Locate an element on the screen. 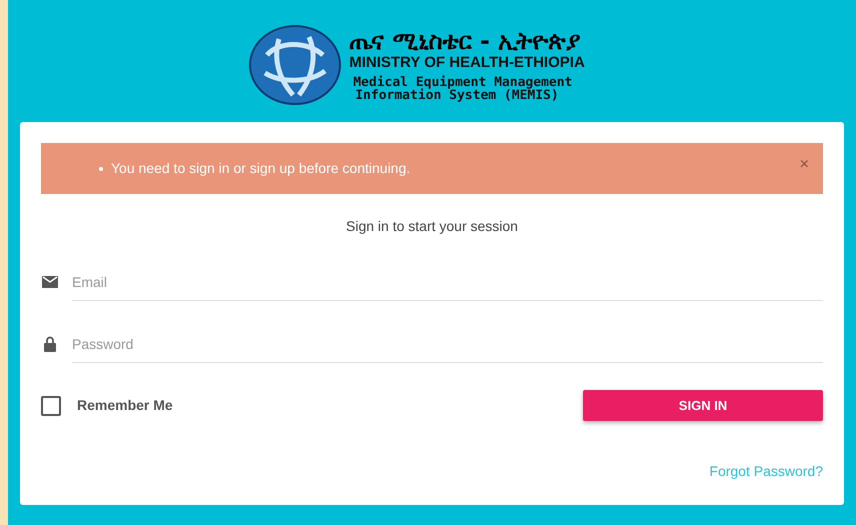  lock-icon is located at coordinates (50, 344).